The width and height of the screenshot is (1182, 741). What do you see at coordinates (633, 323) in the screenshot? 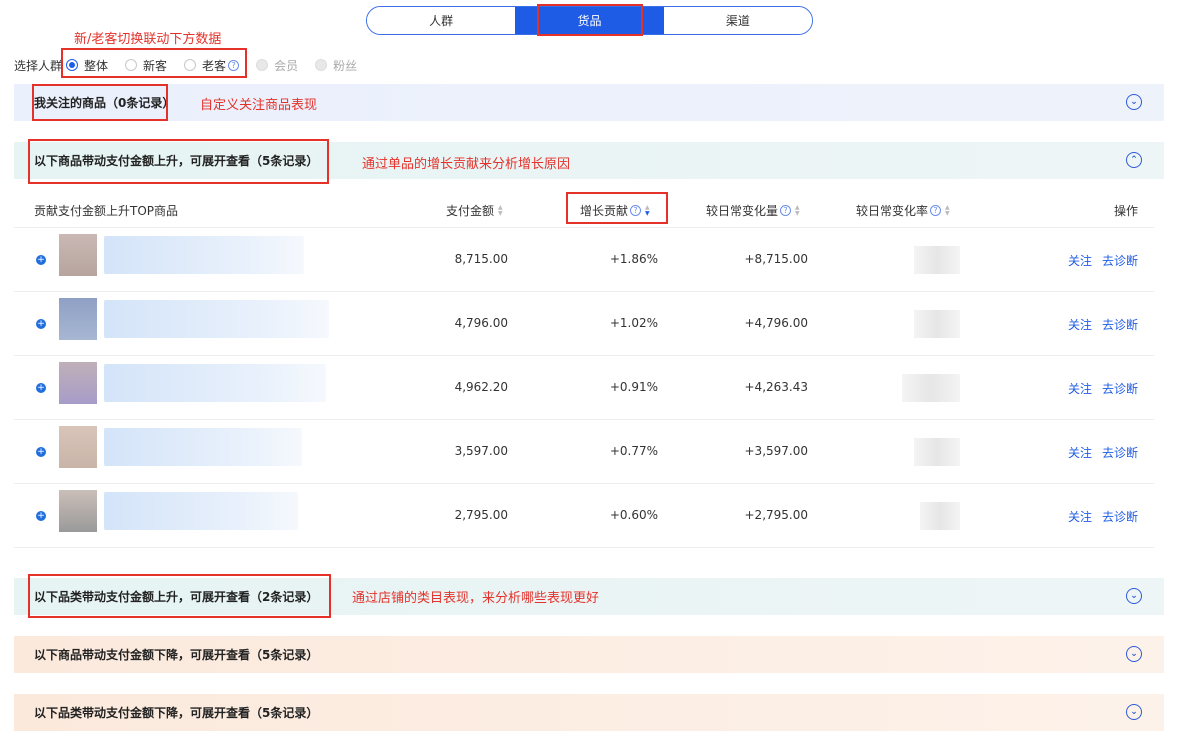
I see `cell-contrib: +1.02%` at bounding box center [633, 323].